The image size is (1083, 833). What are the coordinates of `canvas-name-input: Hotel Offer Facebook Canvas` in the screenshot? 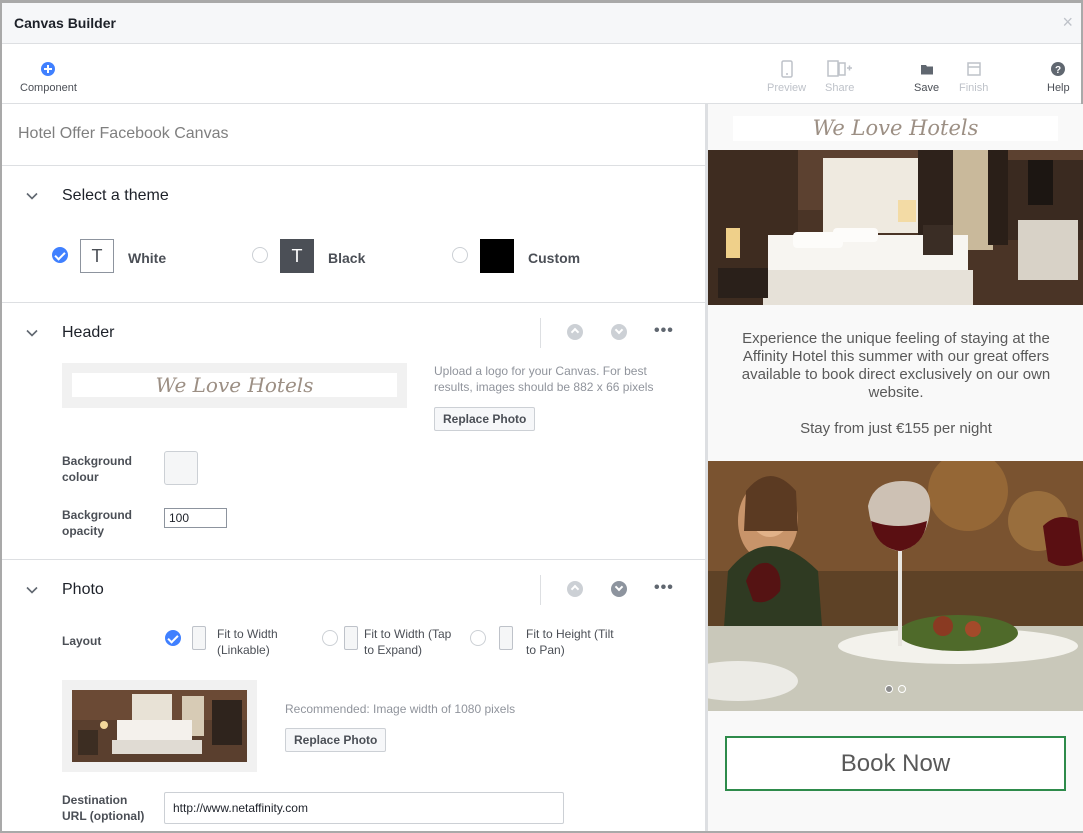 It's located at (123, 134).